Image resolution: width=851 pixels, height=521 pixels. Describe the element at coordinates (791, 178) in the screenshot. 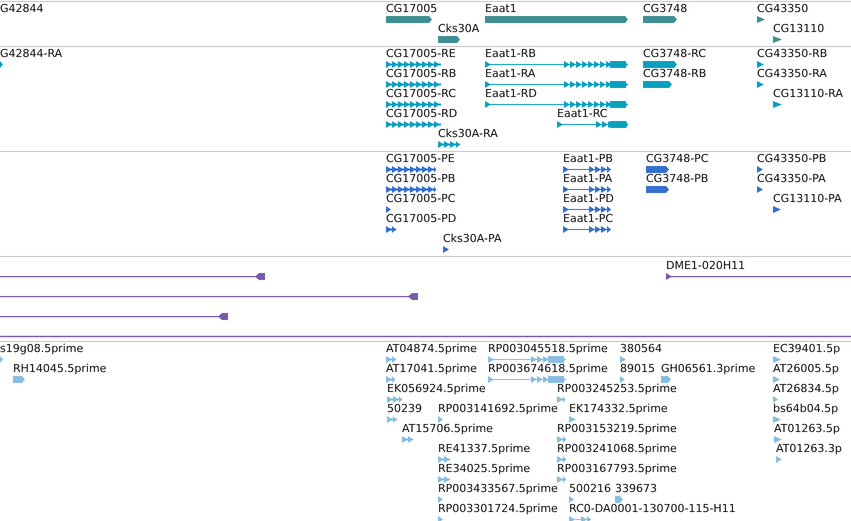

I see `feature-label: CG43350-PA` at that location.